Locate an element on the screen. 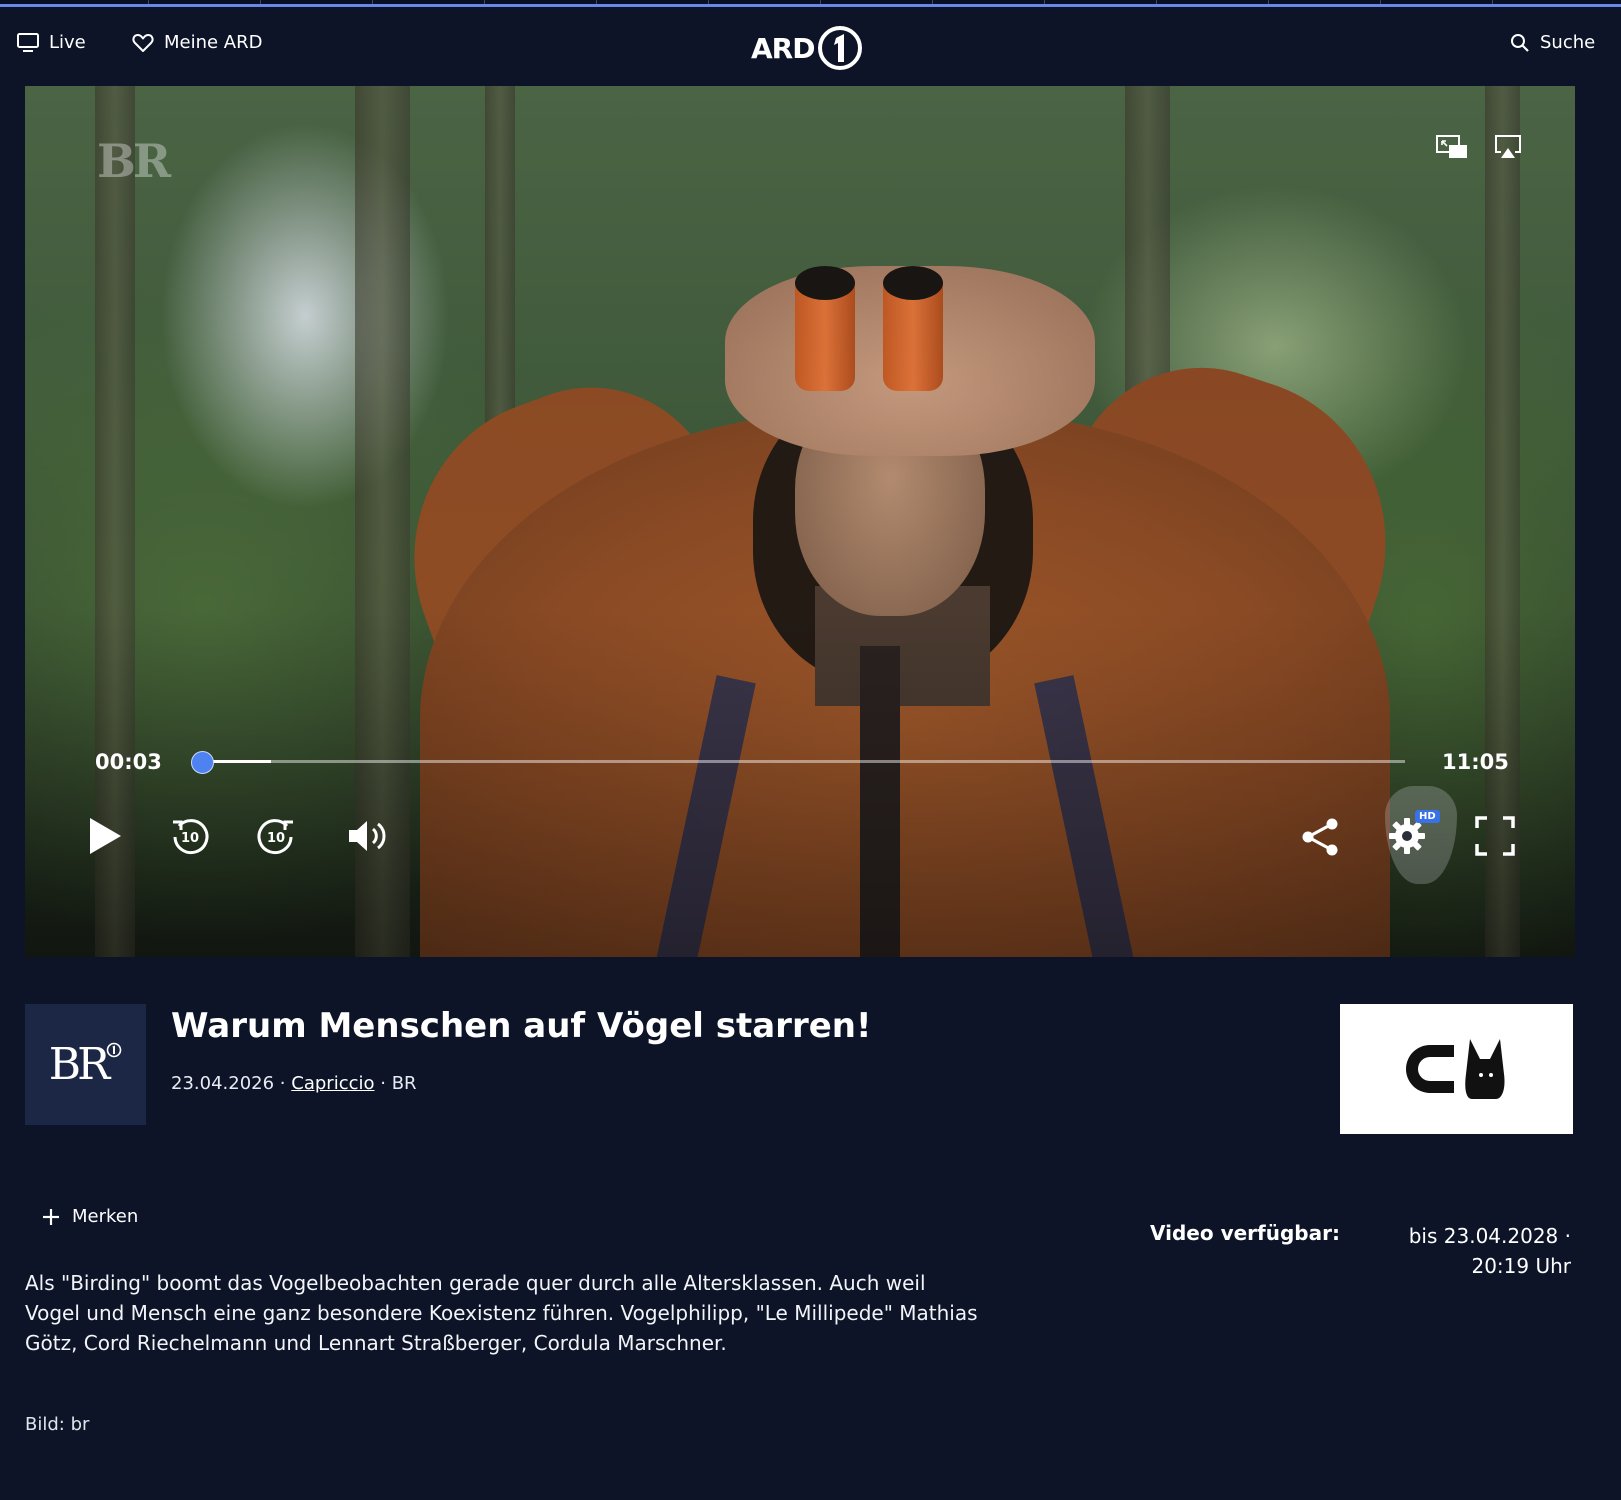 This screenshot has width=1621, height=1500. ard-one-icon is located at coordinates (840, 48).